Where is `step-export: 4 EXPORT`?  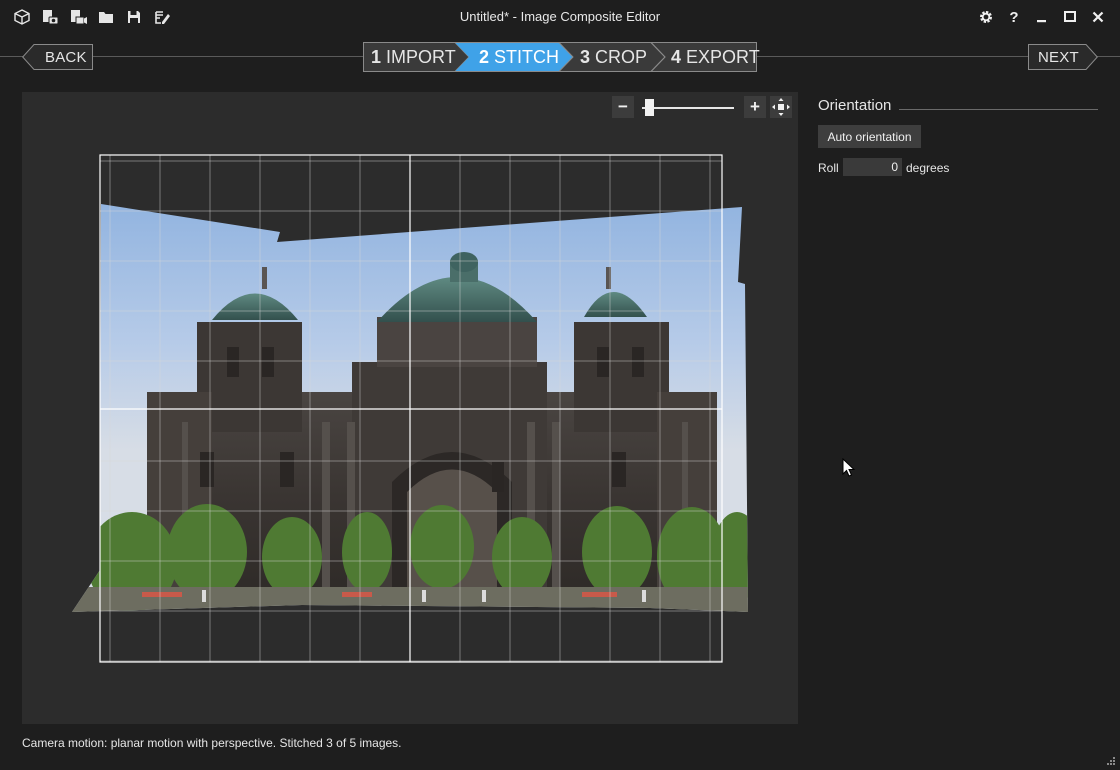
step-export: 4 EXPORT is located at coordinates (715, 57).